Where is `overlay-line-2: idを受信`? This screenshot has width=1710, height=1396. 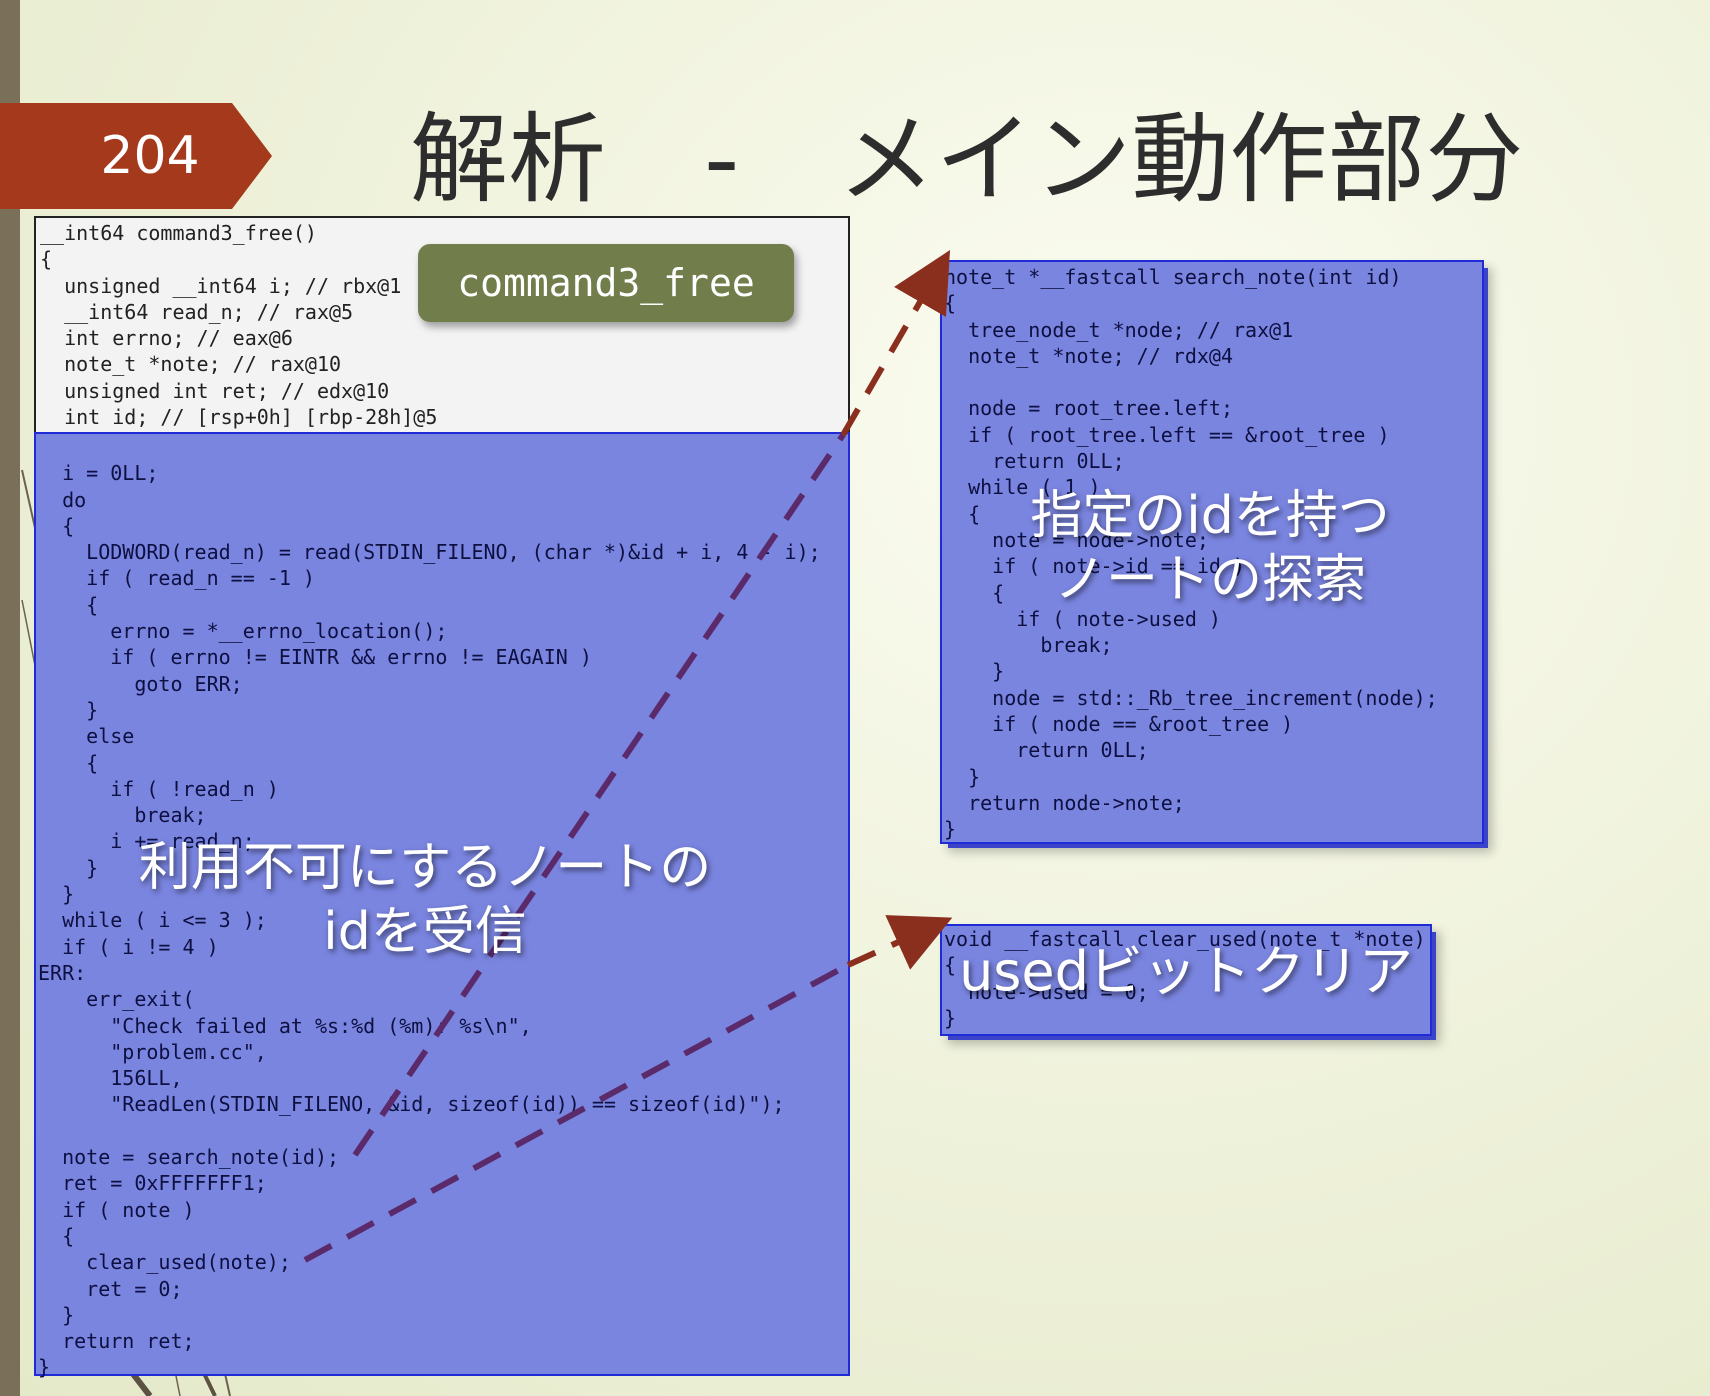 overlay-line-2: idを受信 is located at coordinates (425, 932).